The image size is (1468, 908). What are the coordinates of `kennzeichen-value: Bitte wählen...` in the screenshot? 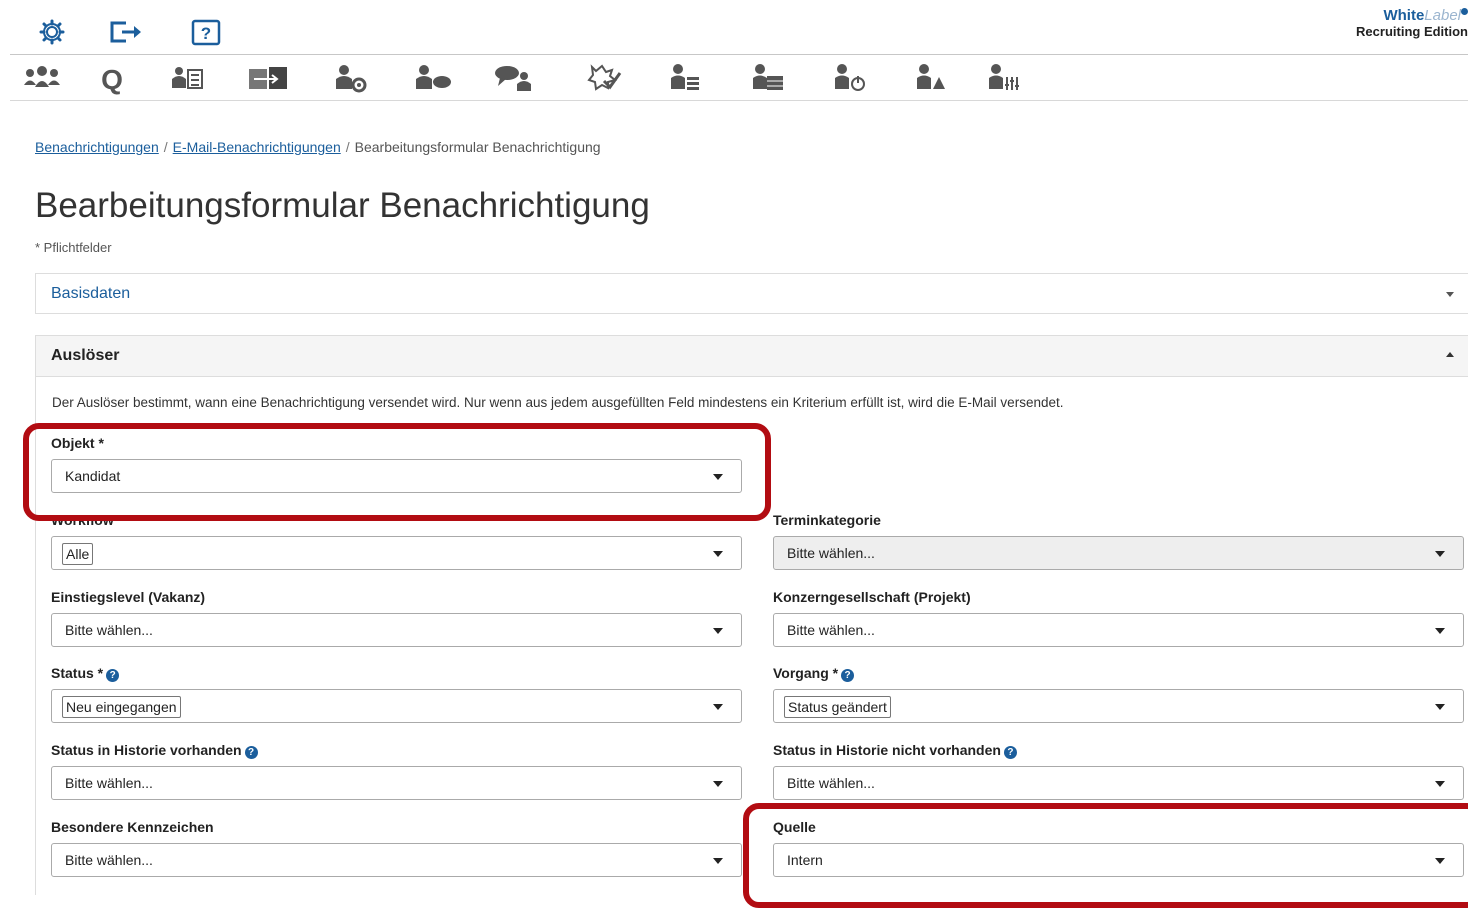 It's located at (109, 860).